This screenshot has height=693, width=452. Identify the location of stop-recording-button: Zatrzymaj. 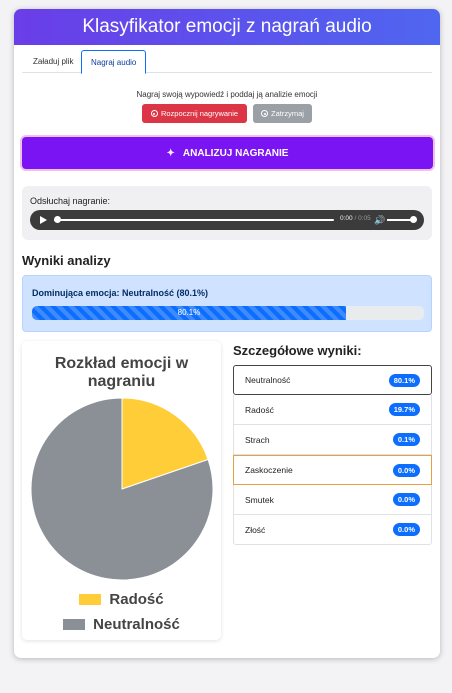
(282, 113).